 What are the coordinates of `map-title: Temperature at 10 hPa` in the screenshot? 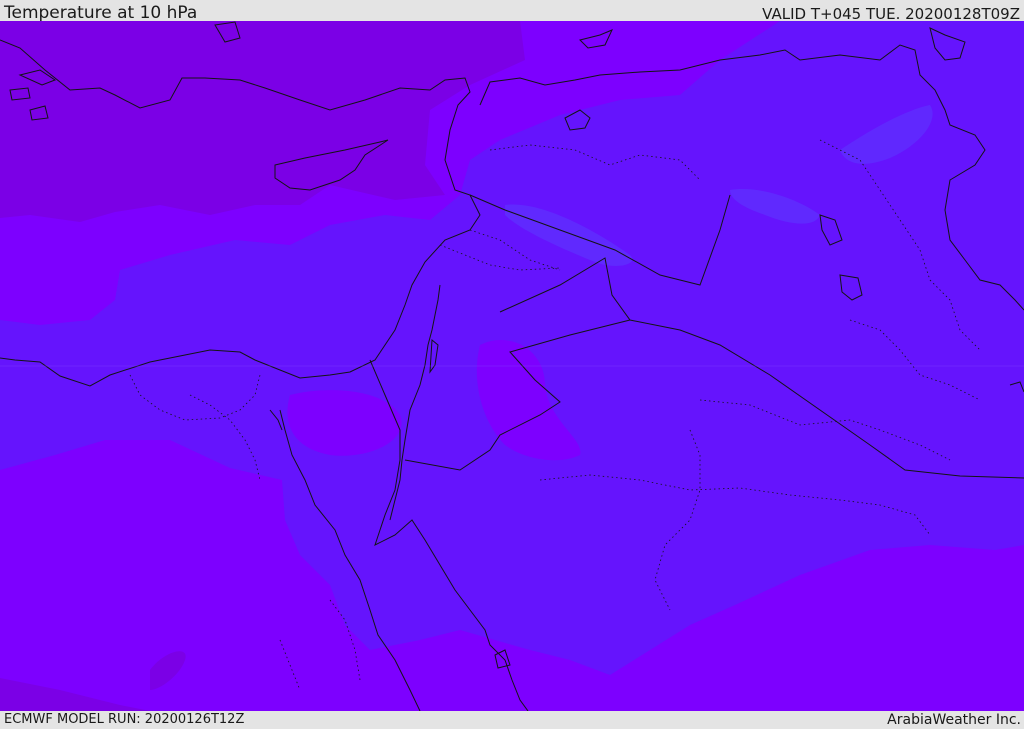 It's located at (101, 13).